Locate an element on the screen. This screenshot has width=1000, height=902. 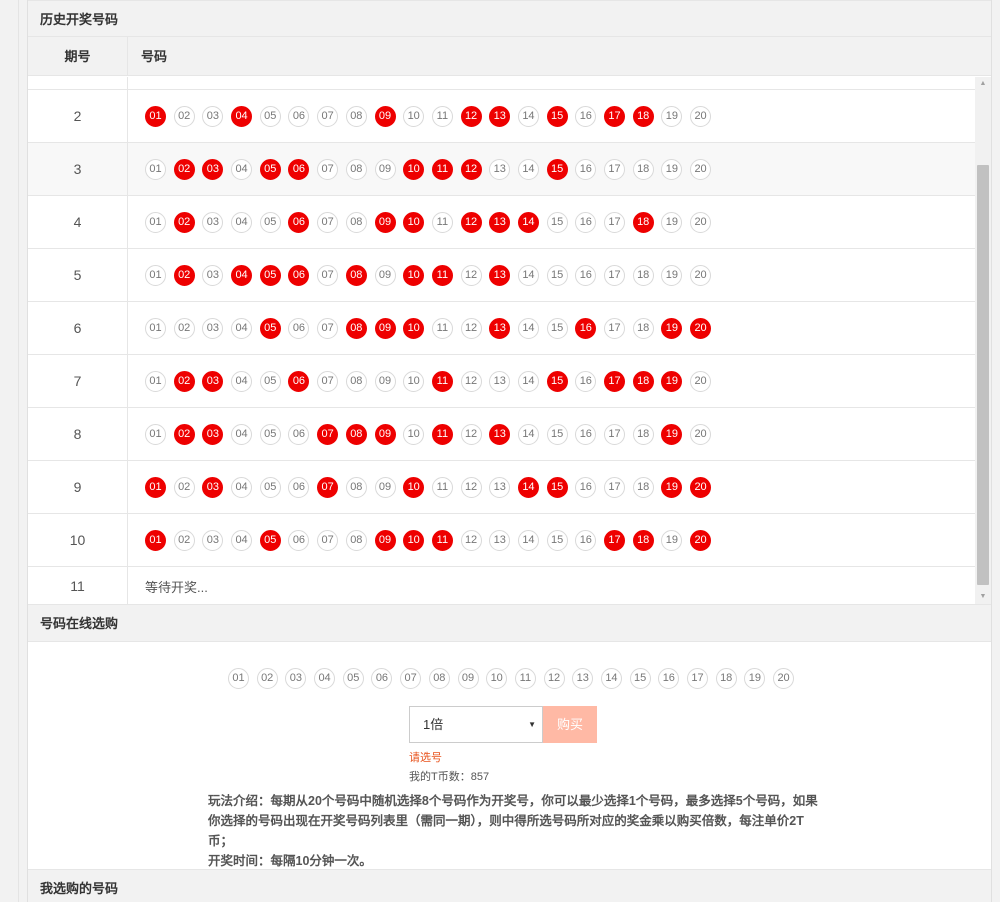
winning-number-ball: 18 is located at coordinates (643, 540).